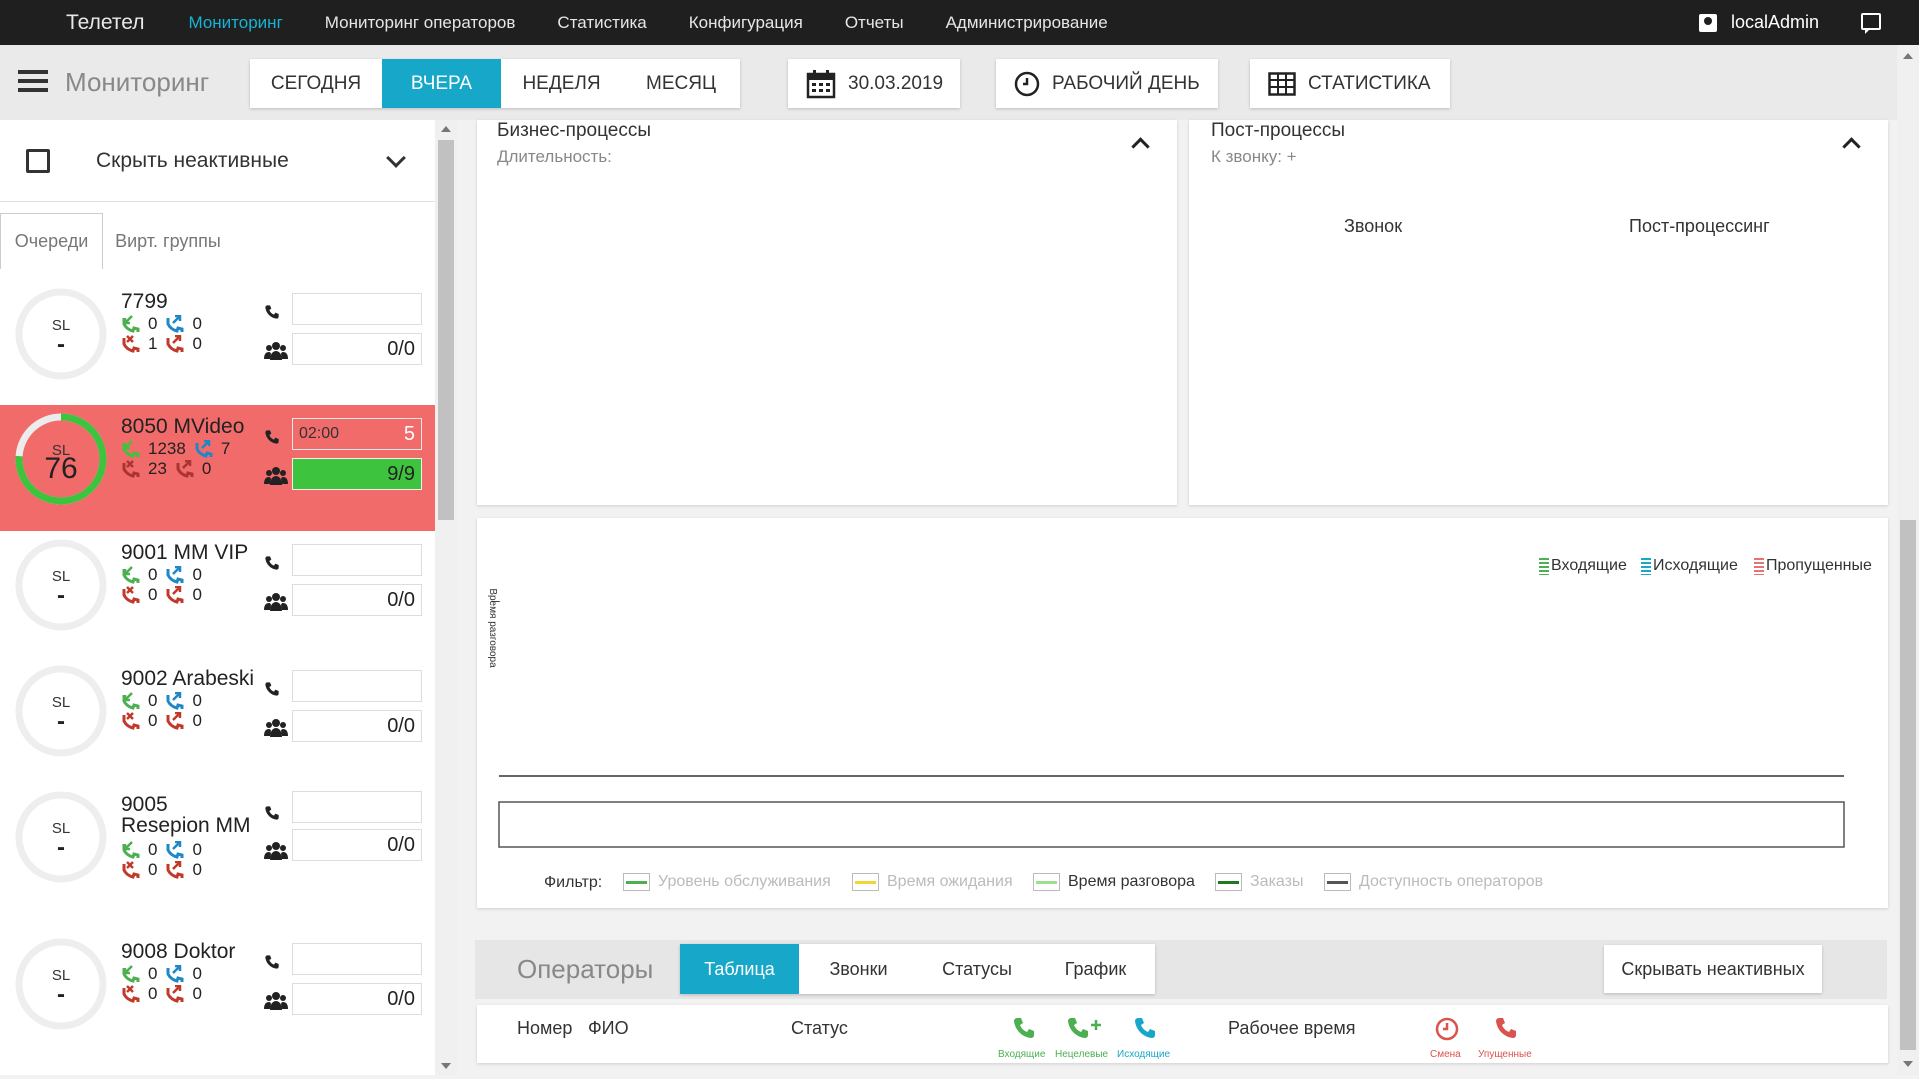 The width and height of the screenshot is (1919, 1079). Describe the element at coordinates (544, 1028) in the screenshot. I see `column-number: Номер` at that location.